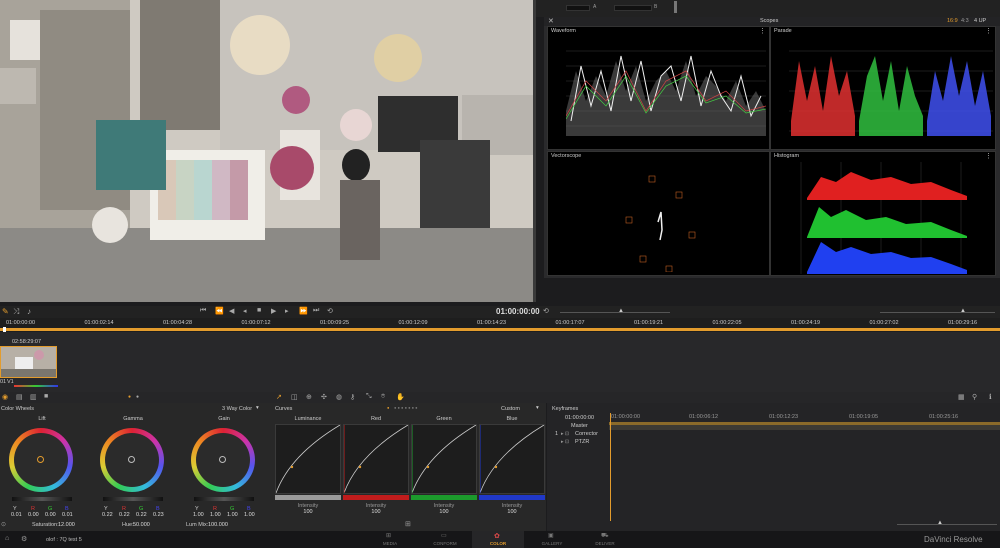  Describe the element at coordinates (444, 512) in the screenshot. I see `green-intensity-value: 100` at that location.